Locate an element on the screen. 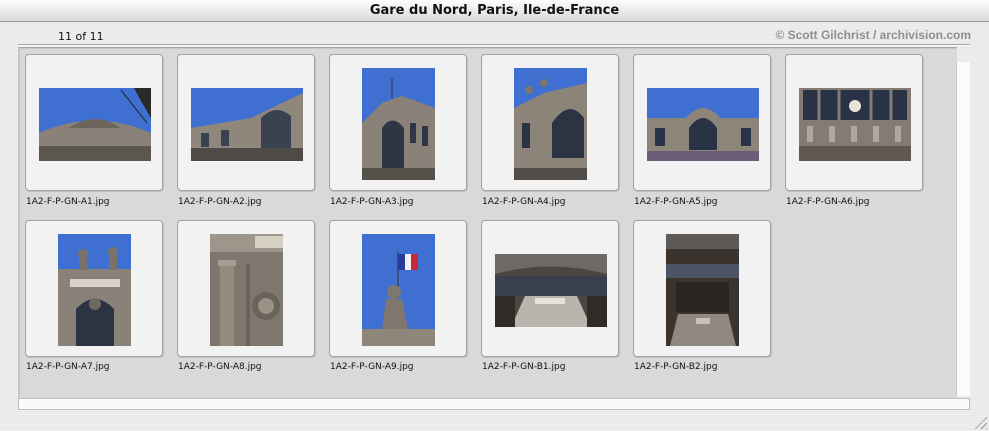 The width and height of the screenshot is (989, 431). resize-grip-icon is located at coordinates (980, 422).